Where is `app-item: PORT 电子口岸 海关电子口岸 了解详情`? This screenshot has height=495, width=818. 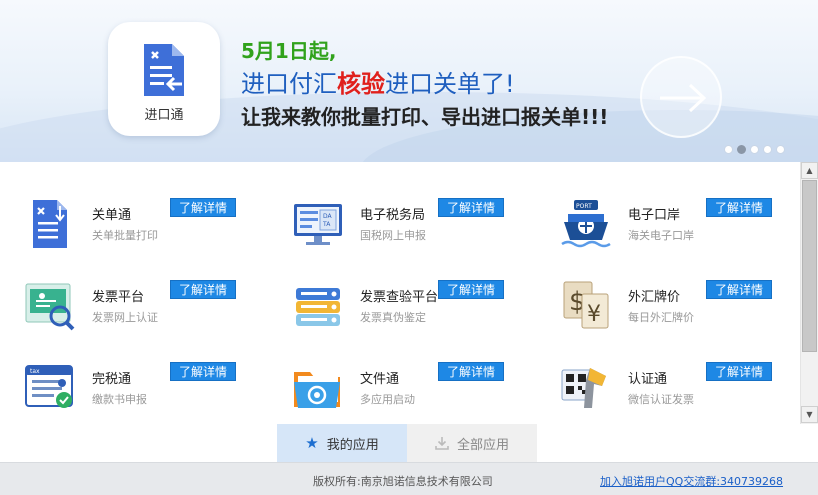 app-item: PORT 电子口岸 海关电子口岸 了解详情 is located at coordinates (680, 231).